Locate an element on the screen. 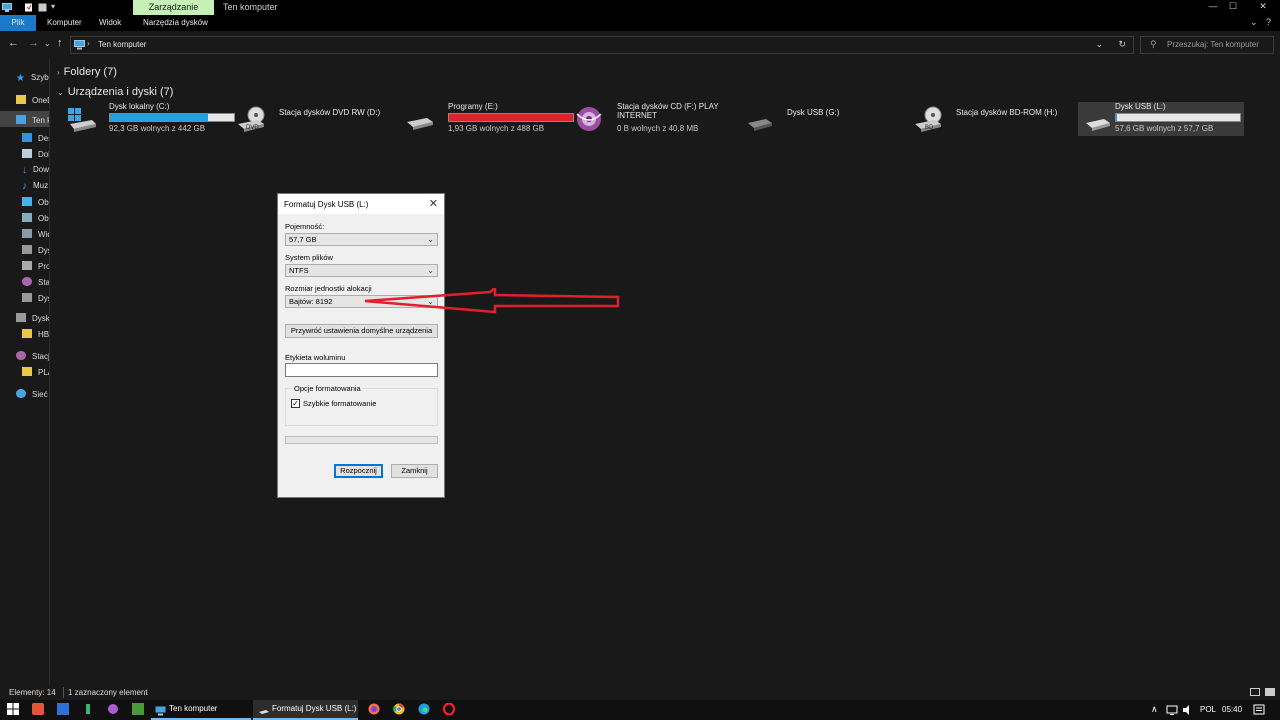 Image resolution: width=1280 pixels, height=720 pixels. nav-item-network: Sieć is located at coordinates (32, 394).